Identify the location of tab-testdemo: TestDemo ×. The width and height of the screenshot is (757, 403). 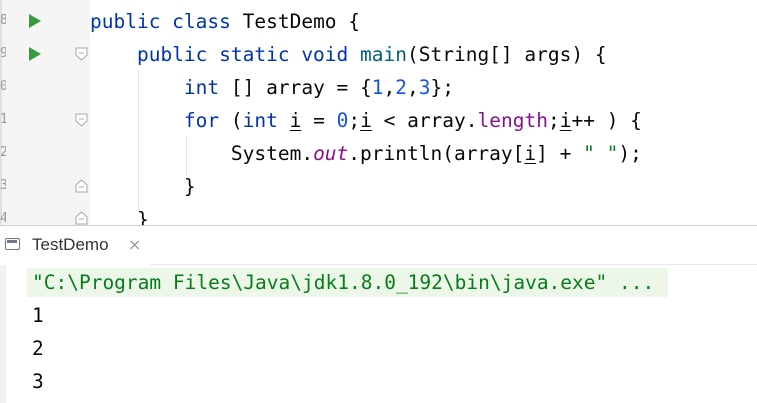
(75, 245).